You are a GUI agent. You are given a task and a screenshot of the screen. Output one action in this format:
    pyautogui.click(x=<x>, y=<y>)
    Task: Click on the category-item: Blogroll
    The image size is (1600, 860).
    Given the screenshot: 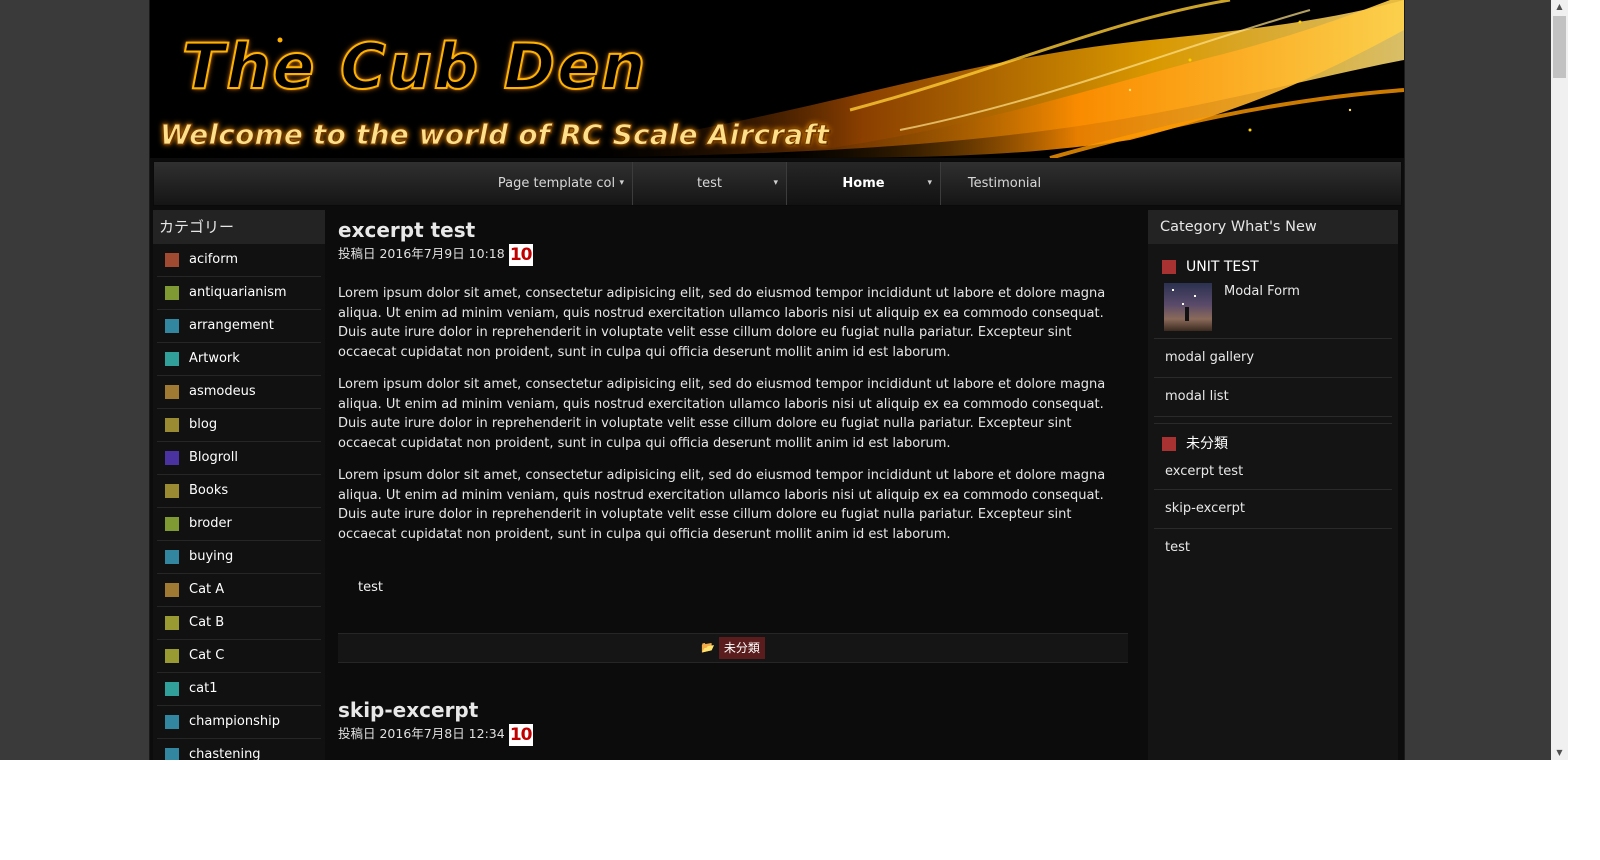 What is the action you would take?
    pyautogui.click(x=239, y=458)
    